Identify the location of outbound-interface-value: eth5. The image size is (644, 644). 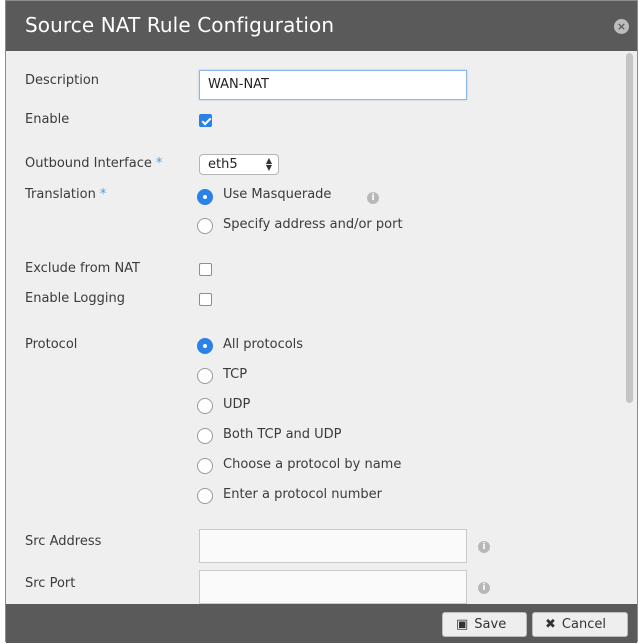
(223, 164).